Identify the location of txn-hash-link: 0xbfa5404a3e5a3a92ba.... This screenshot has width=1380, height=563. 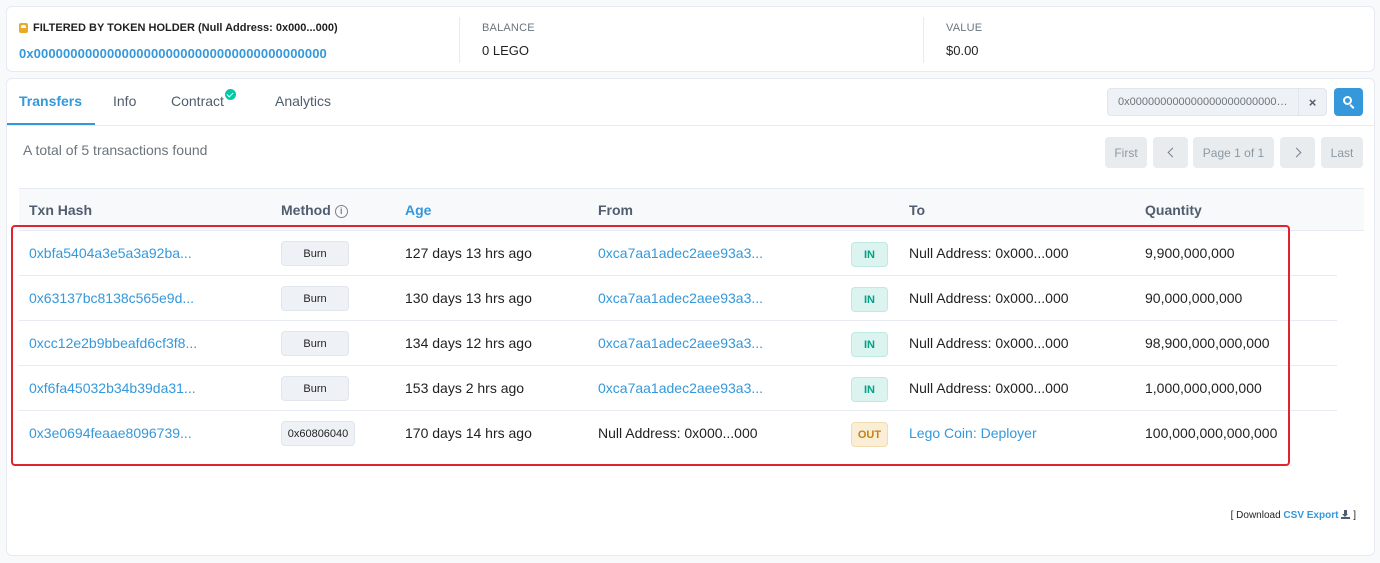
(110, 253).